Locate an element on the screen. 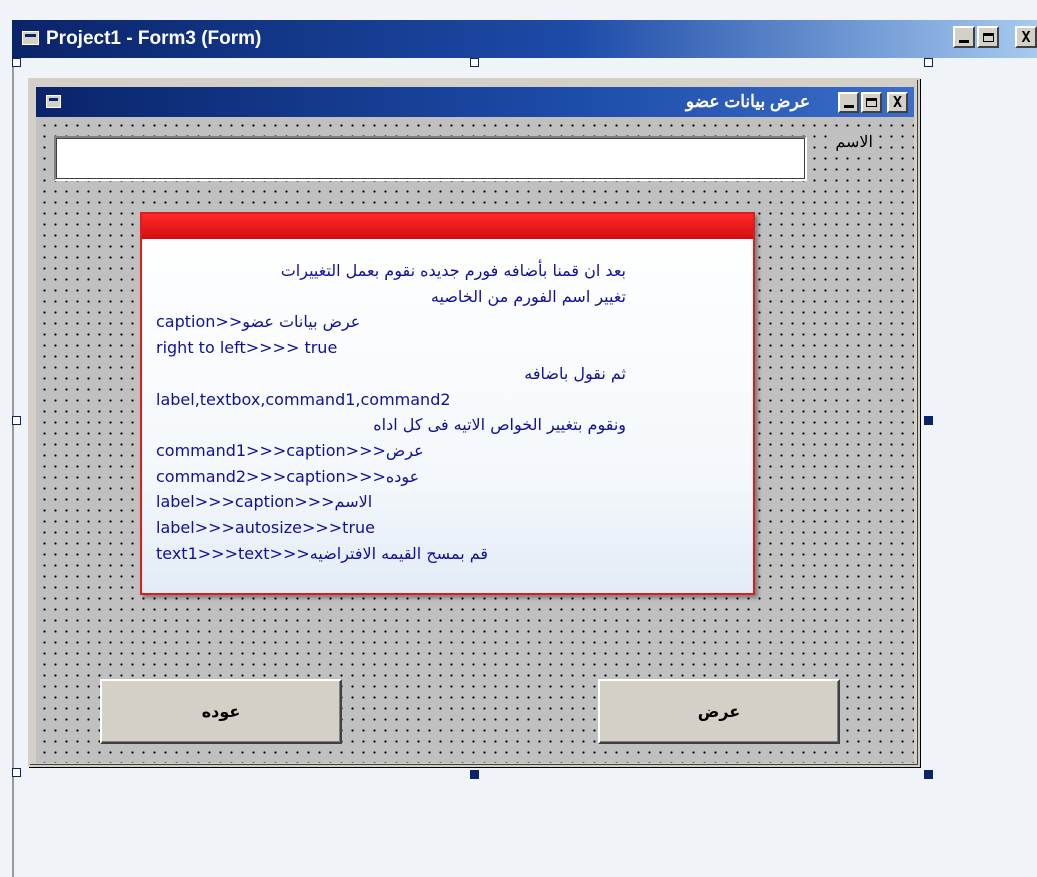  form-minimize-button is located at coordinates (848, 102).